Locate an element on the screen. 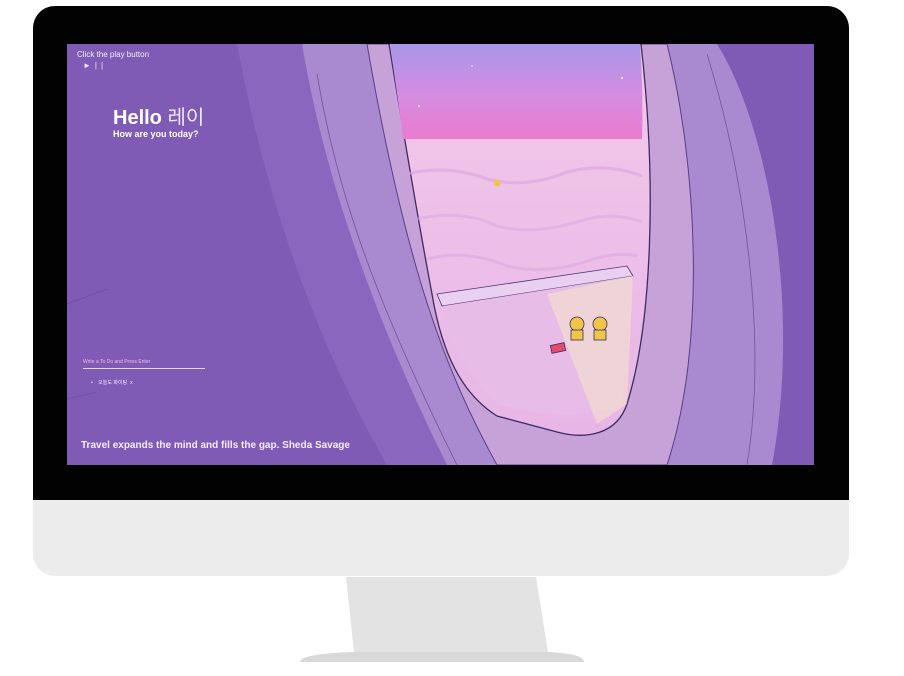 The width and height of the screenshot is (904, 676). monitor-chin is located at coordinates (441, 538).